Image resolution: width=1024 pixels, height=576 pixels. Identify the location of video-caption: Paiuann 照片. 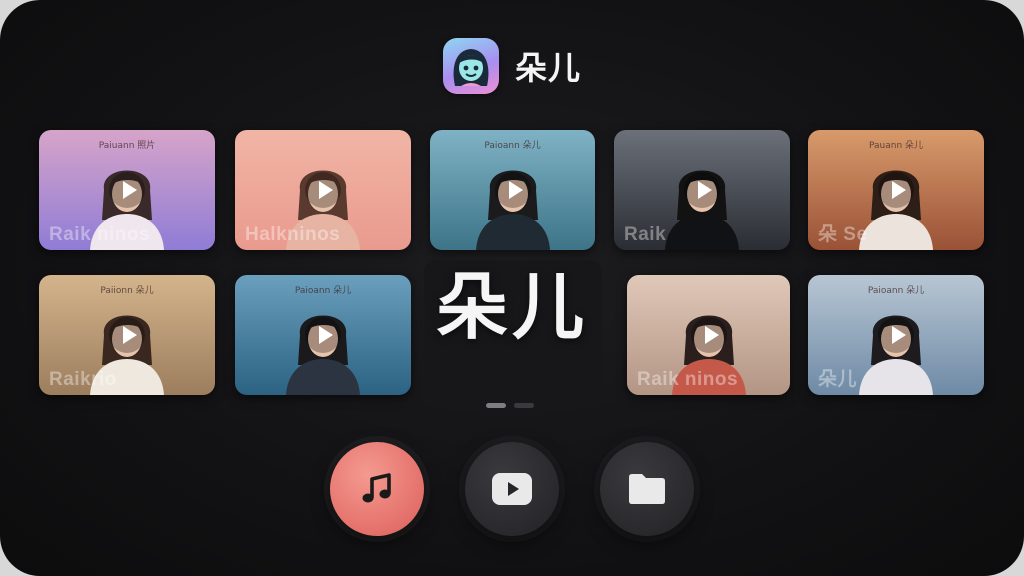
(127, 146).